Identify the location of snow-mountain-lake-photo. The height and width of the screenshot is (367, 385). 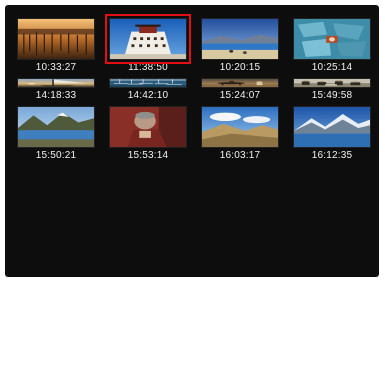
(332, 127).